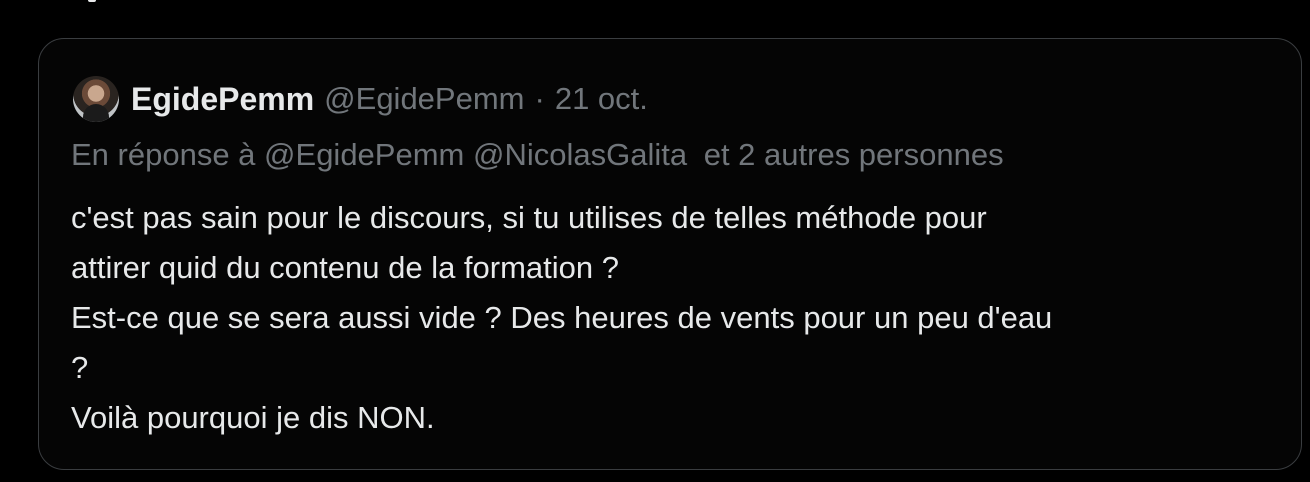  I want to click on reply-mention-egidepemm: @EgidePemm, so click(364, 154).